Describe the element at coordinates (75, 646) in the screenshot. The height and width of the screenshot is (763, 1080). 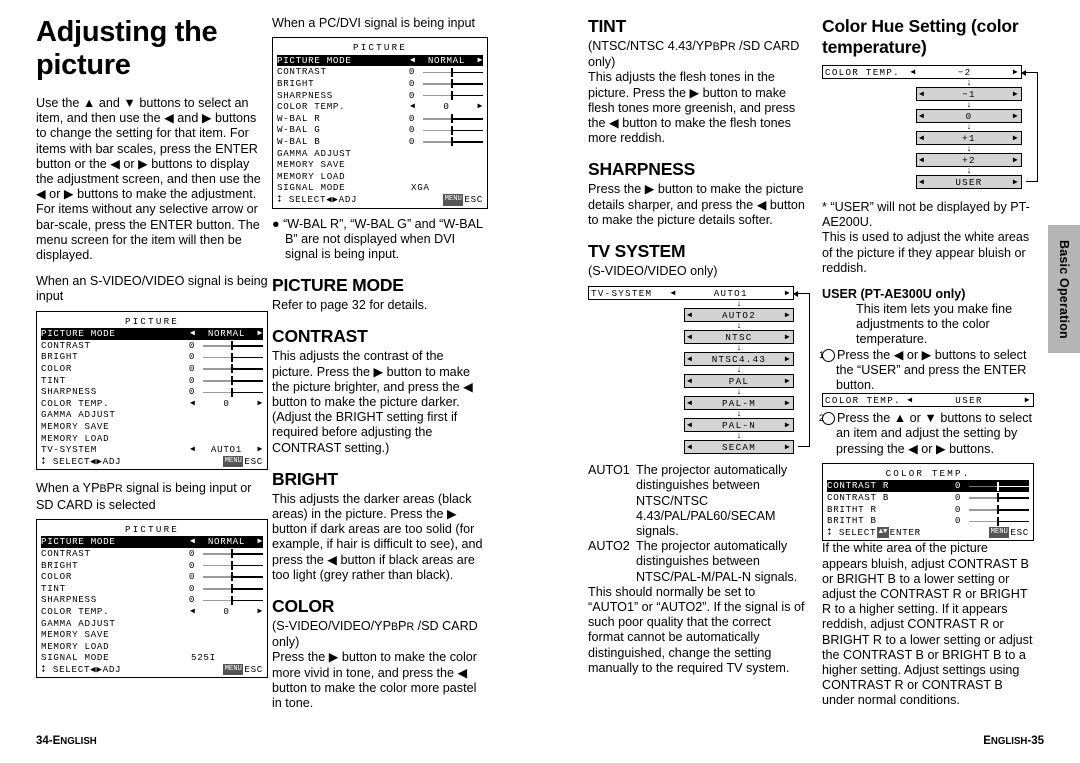
I see `osd-item-label: MEMORY LOAD` at that location.